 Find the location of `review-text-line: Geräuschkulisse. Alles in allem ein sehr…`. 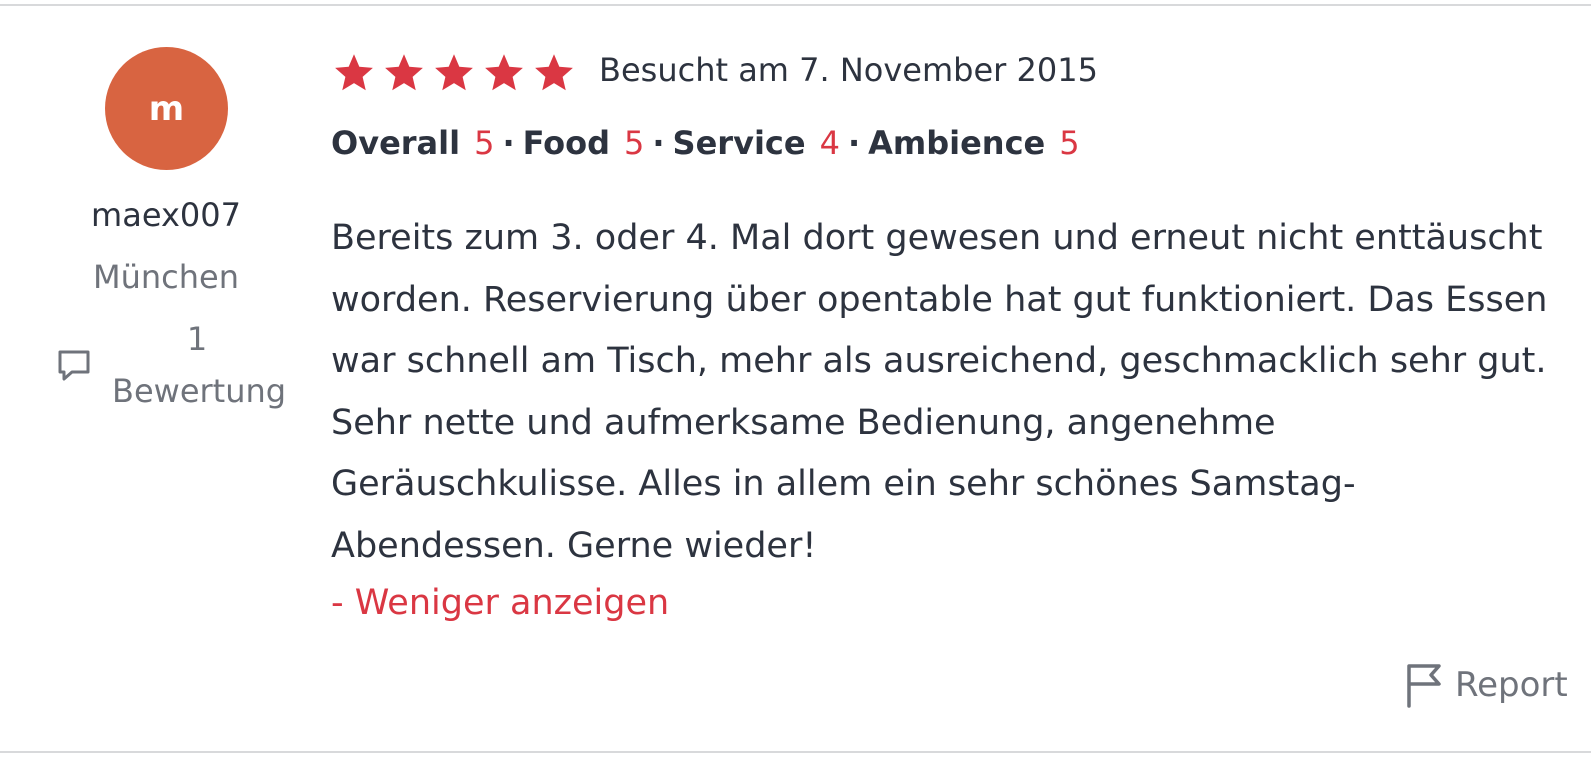

review-text-line: Geräuschkulisse. Alles in allem ein sehr… is located at coordinates (843, 484).